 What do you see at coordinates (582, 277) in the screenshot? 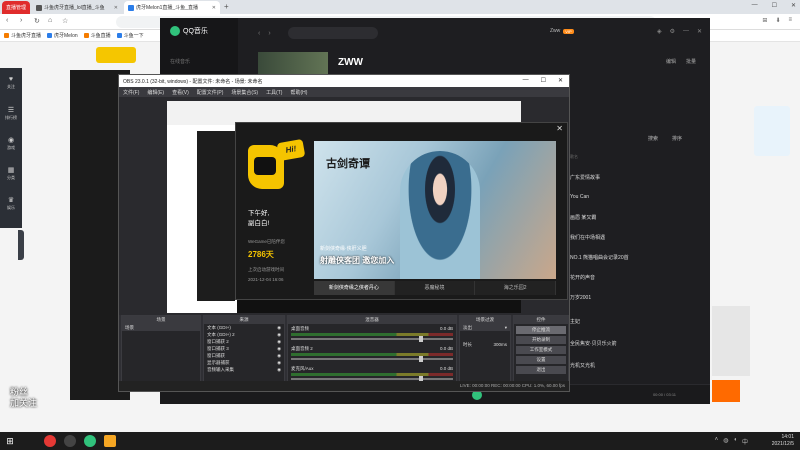
I see `song-row: 花开的声音` at bounding box center [582, 277].